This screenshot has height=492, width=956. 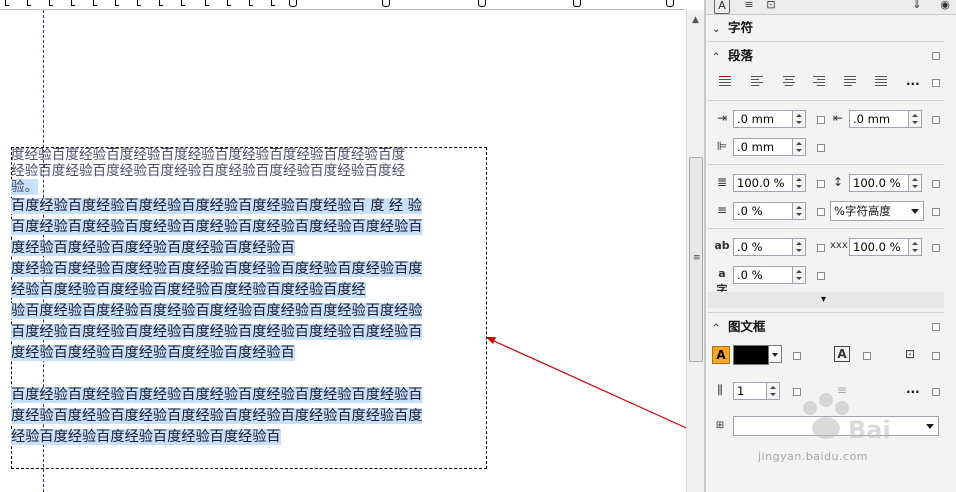 I want to click on first-line-indent-field: .0 mm, so click(x=763, y=147).